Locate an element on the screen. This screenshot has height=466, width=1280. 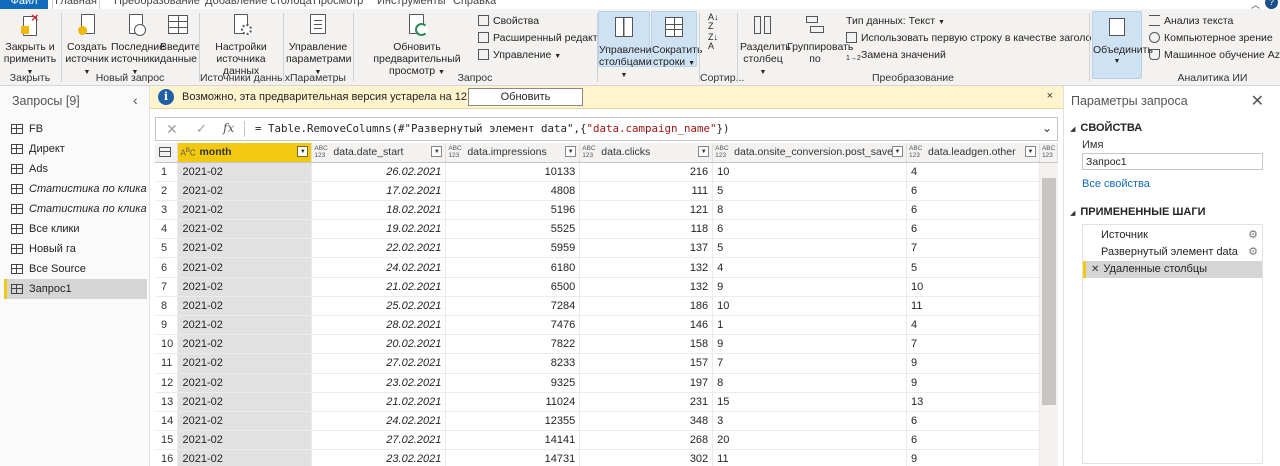
data-type-dropdown: Тип данных: Текст ▼ is located at coordinates (895, 22).